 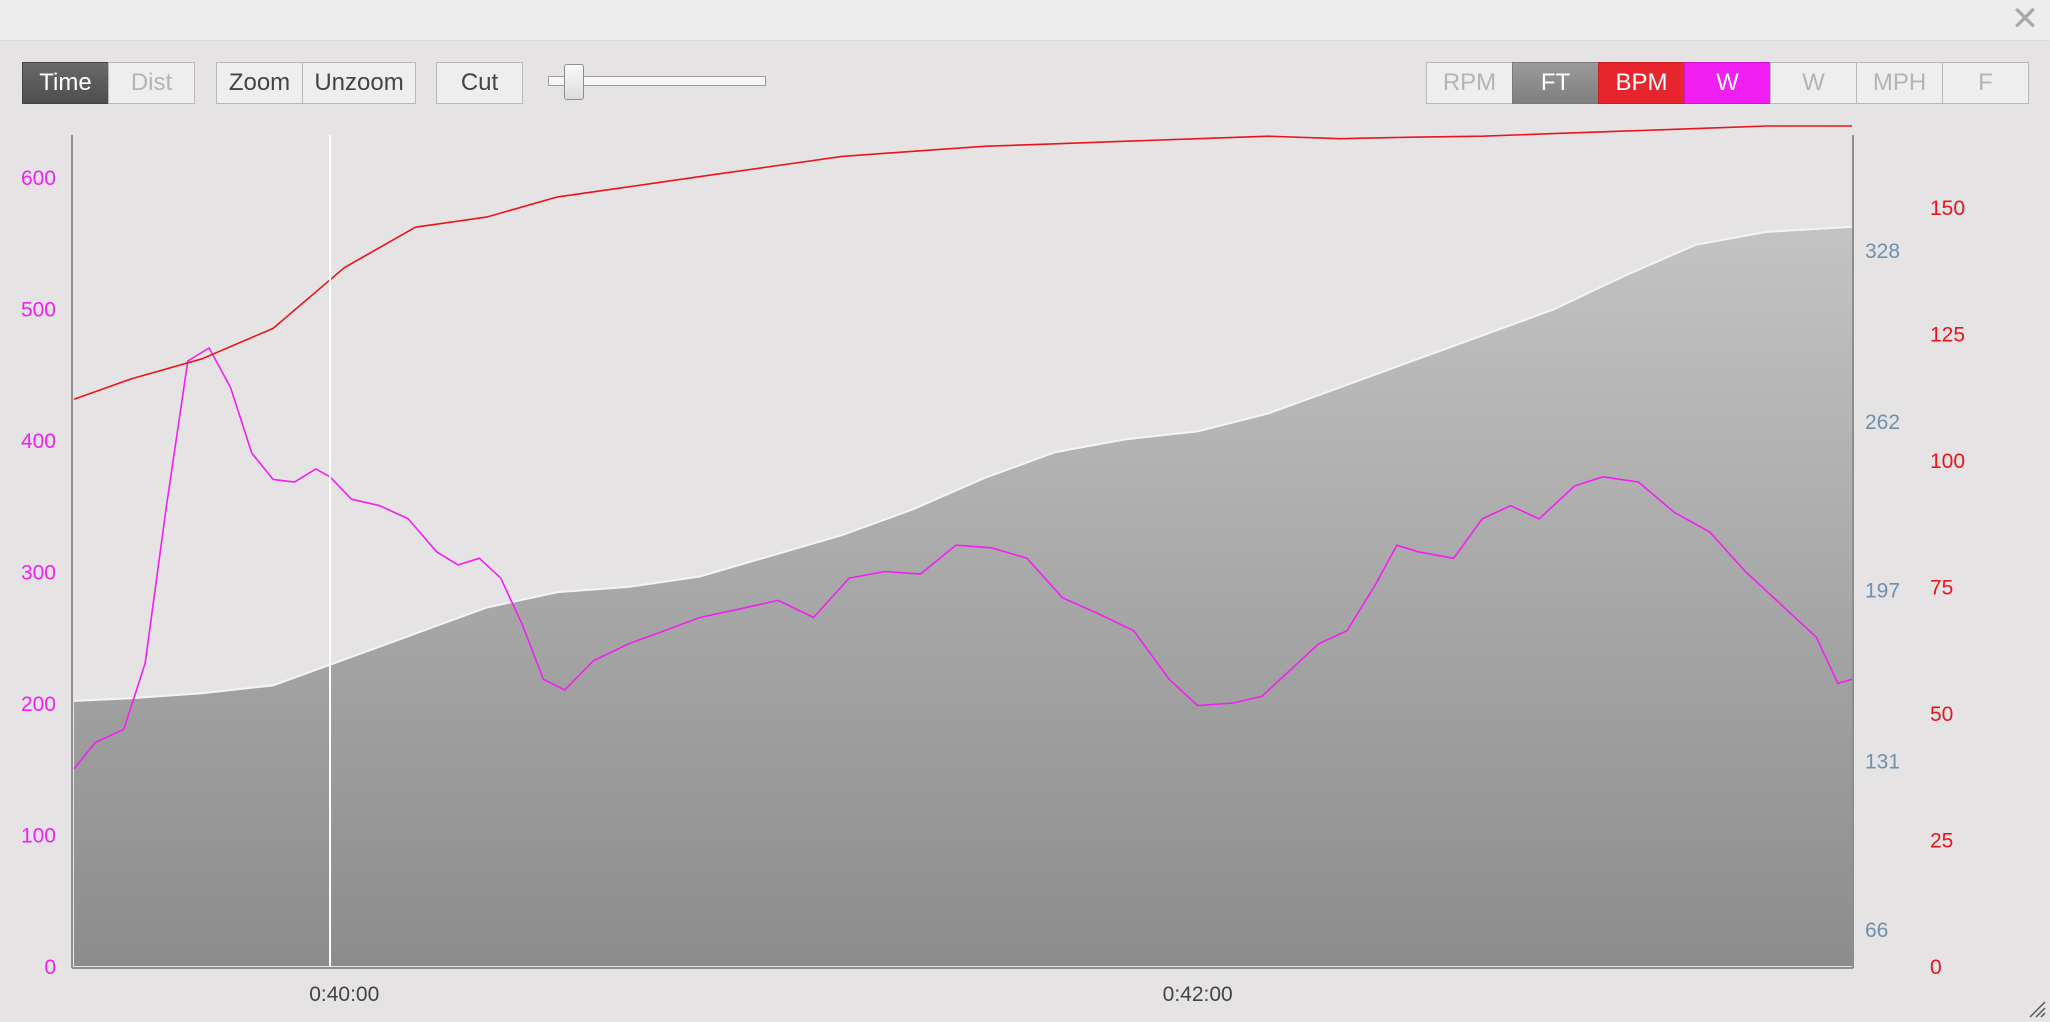 I want to click on x-axis-tick-label: 0:40:00, so click(x=344, y=994).